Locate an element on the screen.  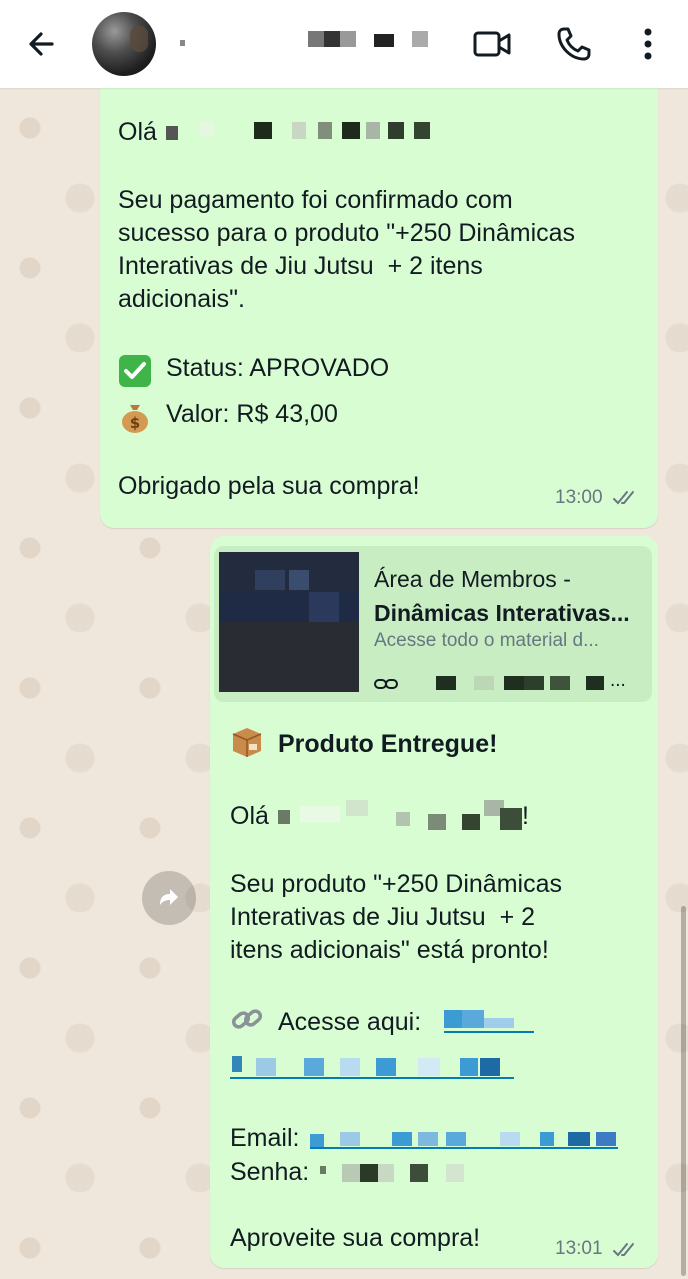
back-arrow-icon is located at coordinates (42, 44).